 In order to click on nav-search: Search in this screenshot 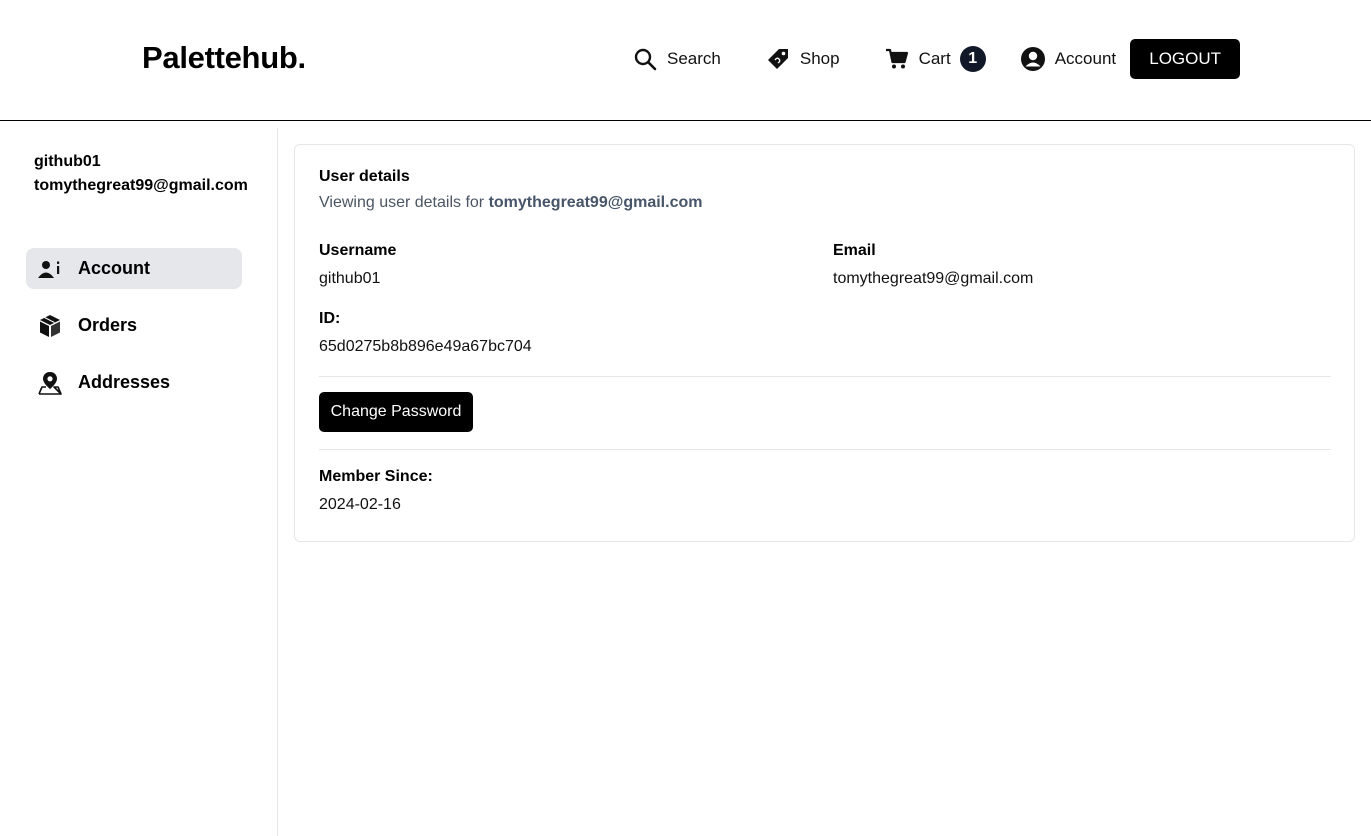, I will do `click(676, 59)`.